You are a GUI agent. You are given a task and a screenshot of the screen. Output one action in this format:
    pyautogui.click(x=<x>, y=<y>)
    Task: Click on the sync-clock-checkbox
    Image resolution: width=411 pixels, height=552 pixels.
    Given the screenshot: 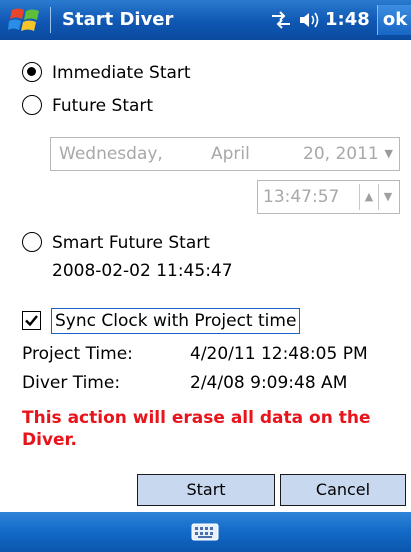 What is the action you would take?
    pyautogui.click(x=31, y=320)
    